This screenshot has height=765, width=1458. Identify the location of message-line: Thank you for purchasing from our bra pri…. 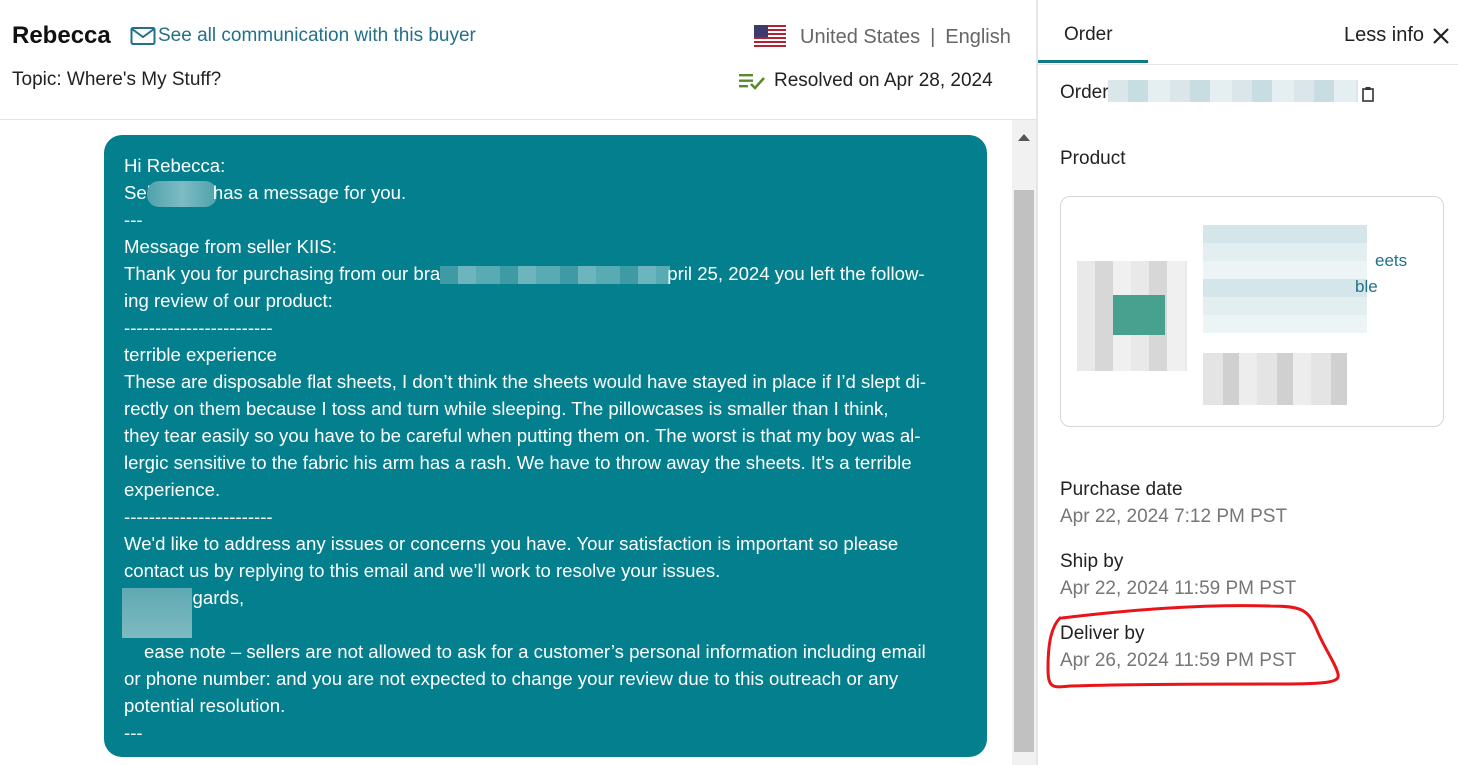
(524, 274).